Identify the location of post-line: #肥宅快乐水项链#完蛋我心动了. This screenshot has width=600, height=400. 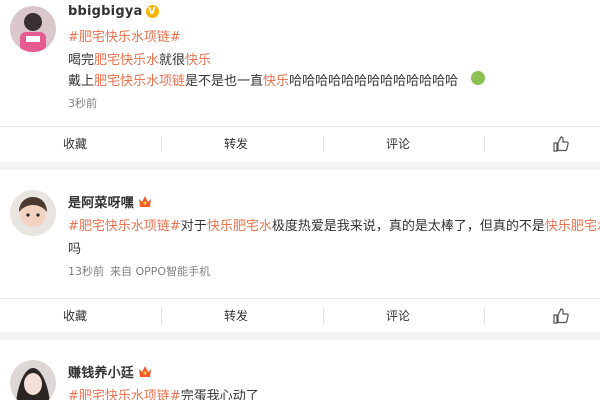
(163, 392).